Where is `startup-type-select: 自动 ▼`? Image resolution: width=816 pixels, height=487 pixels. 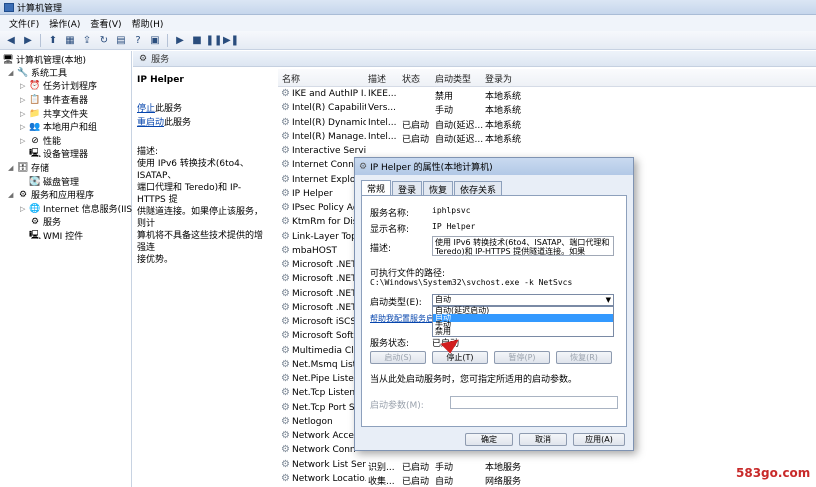 startup-type-select: 自动 ▼ is located at coordinates (523, 300).